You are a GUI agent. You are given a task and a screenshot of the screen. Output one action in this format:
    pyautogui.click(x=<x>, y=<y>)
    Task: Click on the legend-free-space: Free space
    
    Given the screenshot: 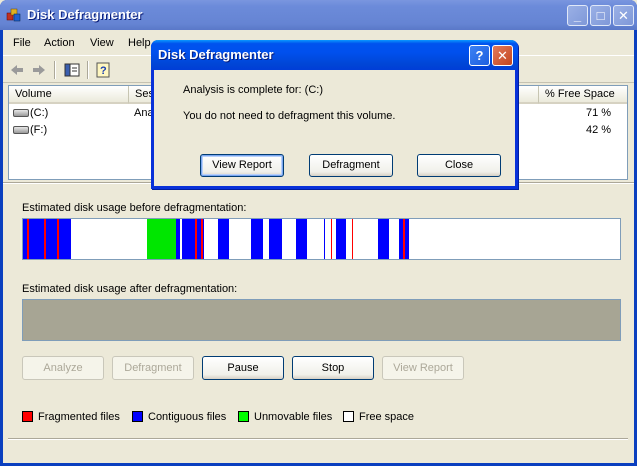 What is the action you would take?
    pyautogui.click(x=378, y=418)
    